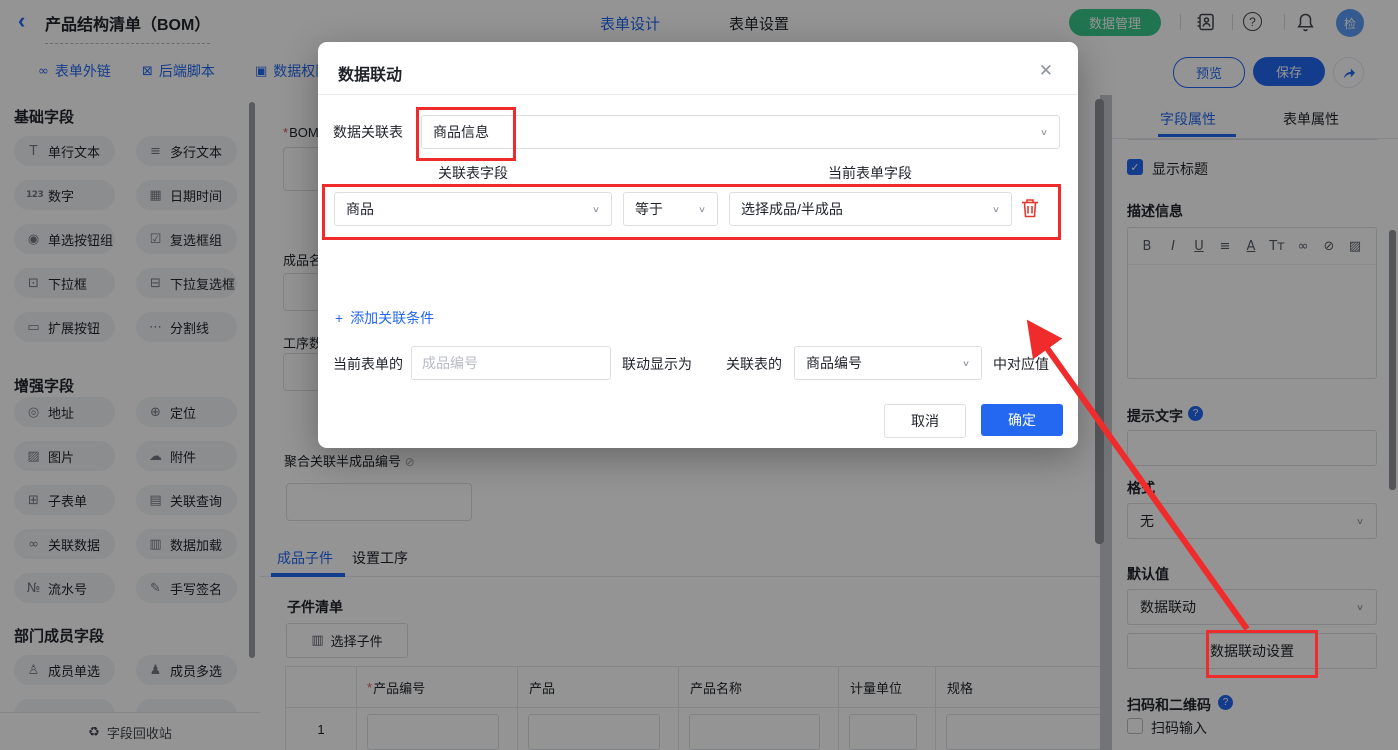 This screenshot has height=750, width=1398. I want to click on condition-operator-select: 等于 ∨, so click(670, 209).